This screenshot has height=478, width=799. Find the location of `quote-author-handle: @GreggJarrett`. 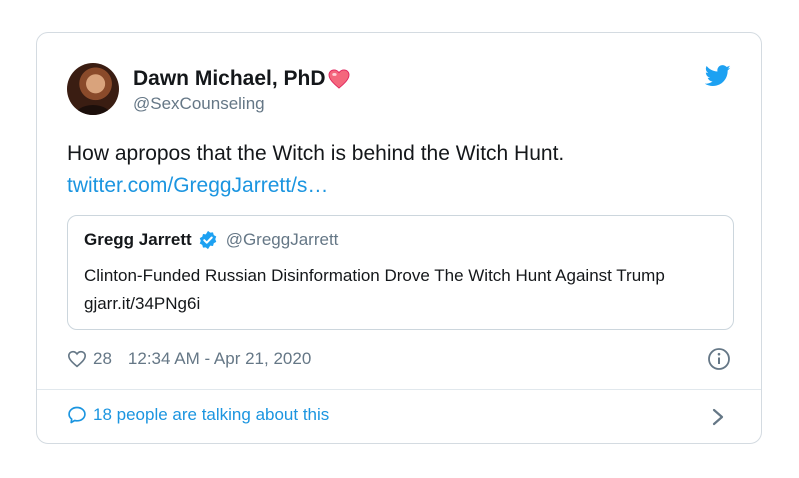

quote-author-handle: @GreggJarrett is located at coordinates (282, 239).